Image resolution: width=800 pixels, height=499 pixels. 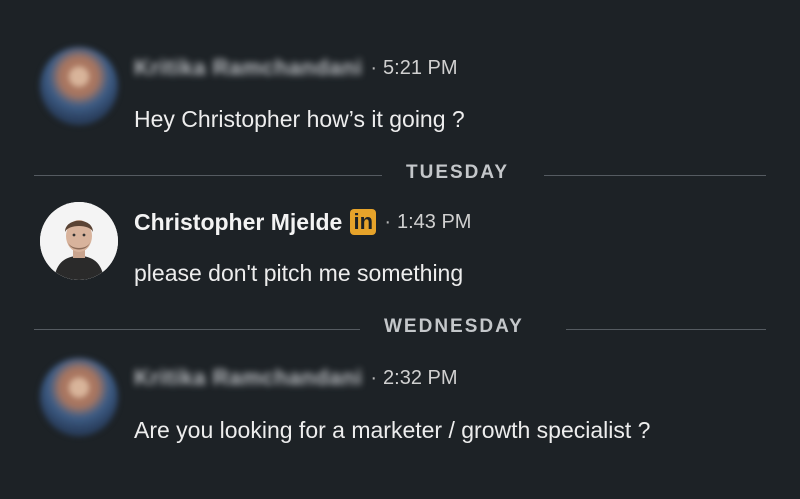 What do you see at coordinates (454, 326) in the screenshot?
I see `date-label: WEDNESDAY` at bounding box center [454, 326].